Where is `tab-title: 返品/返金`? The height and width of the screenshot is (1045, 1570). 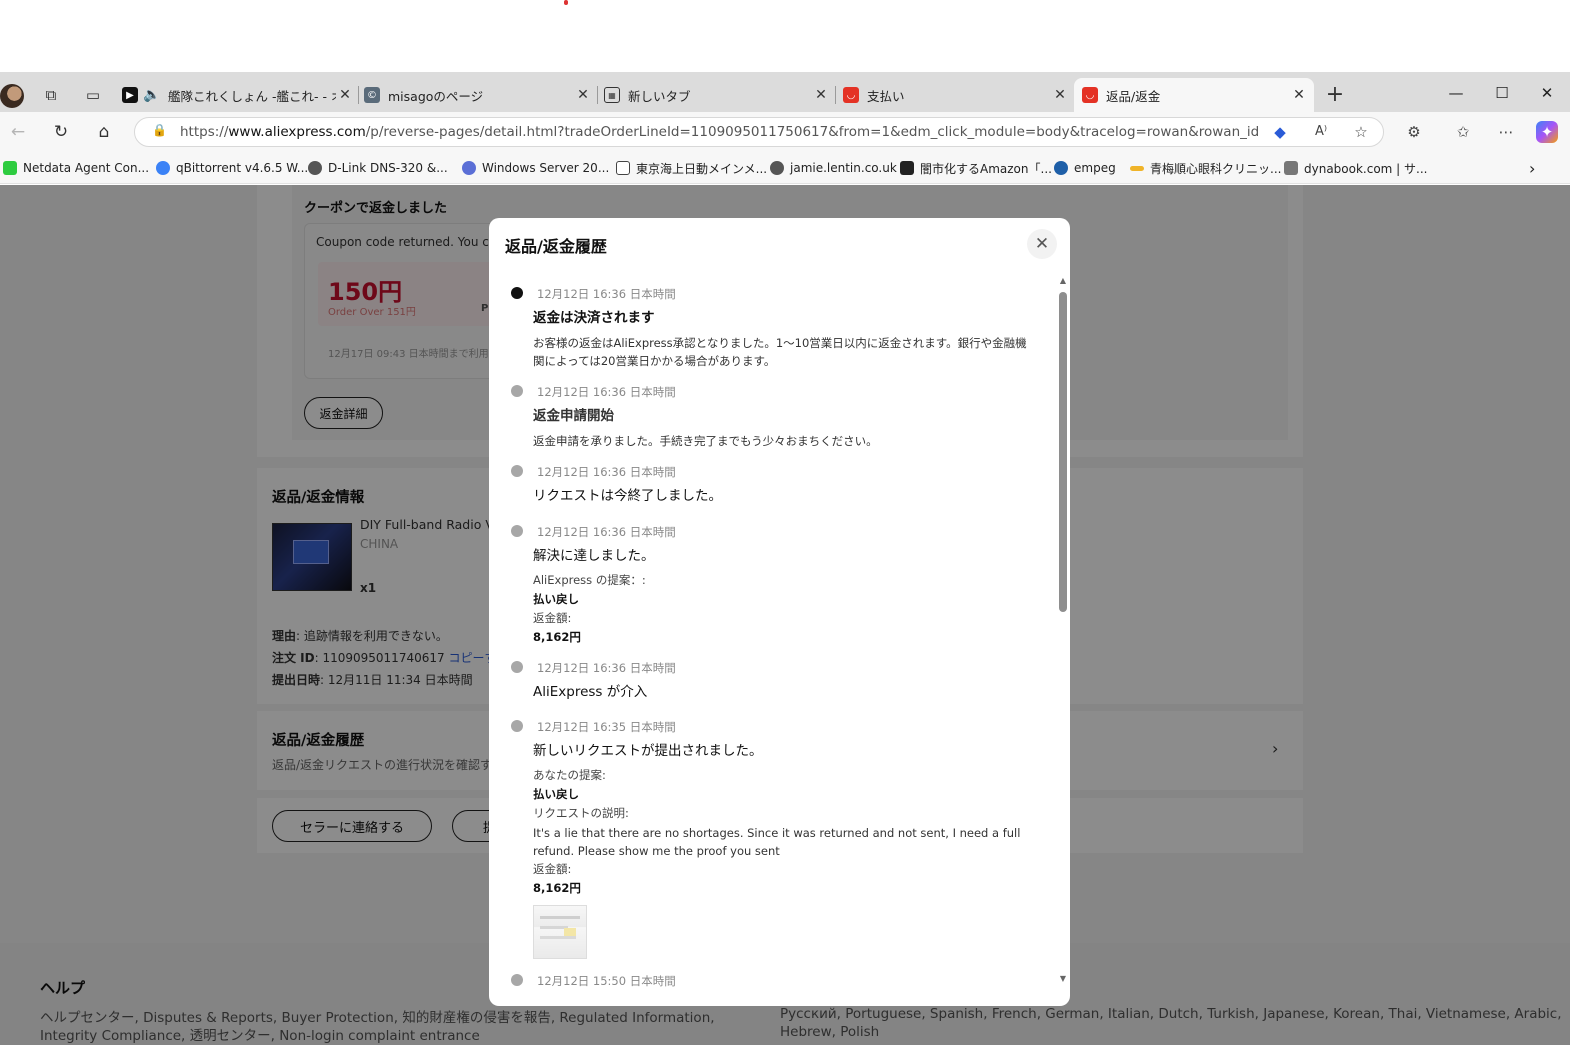 tab-title: 返品/返金 is located at coordinates (1133, 96).